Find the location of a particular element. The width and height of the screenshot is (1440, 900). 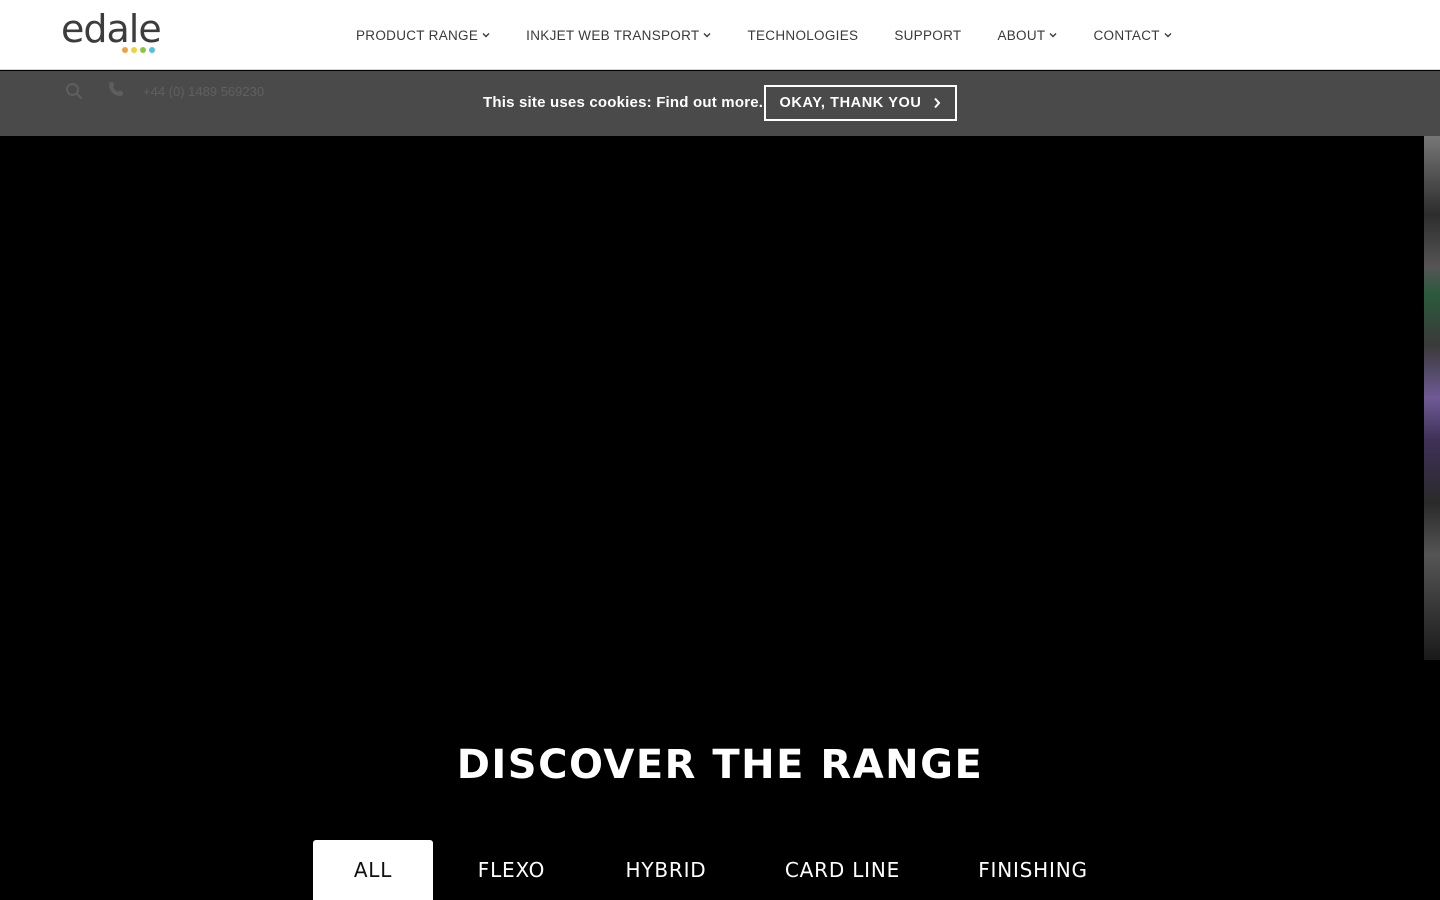

tab-flexo: FLEXO is located at coordinates (511, 870).